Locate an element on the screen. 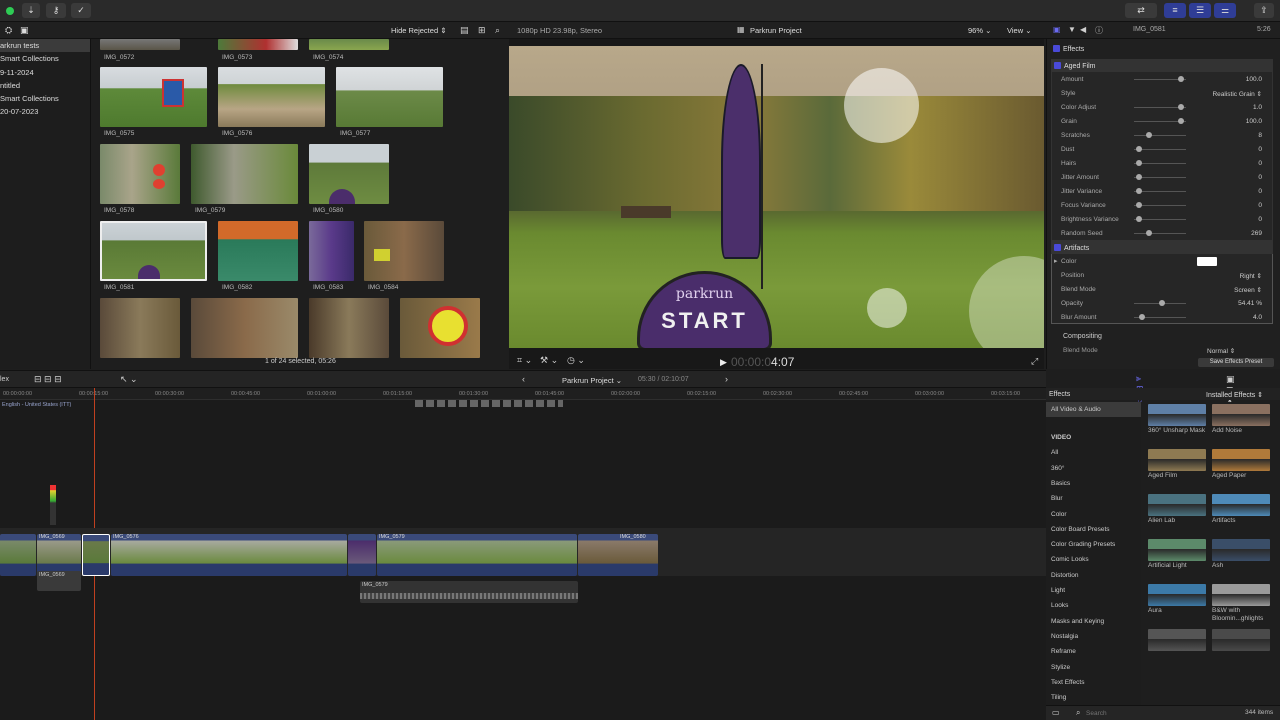 This screenshot has height=720, width=1280. effects-category: All Video & Audio is located at coordinates (1093, 409).